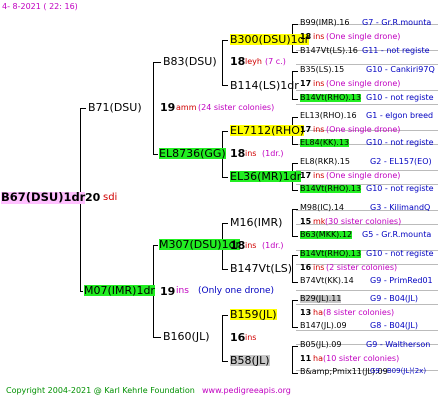 The height and width of the screenshot is (400, 440). I want to click on gen4-note: ha, so click(318, 358).